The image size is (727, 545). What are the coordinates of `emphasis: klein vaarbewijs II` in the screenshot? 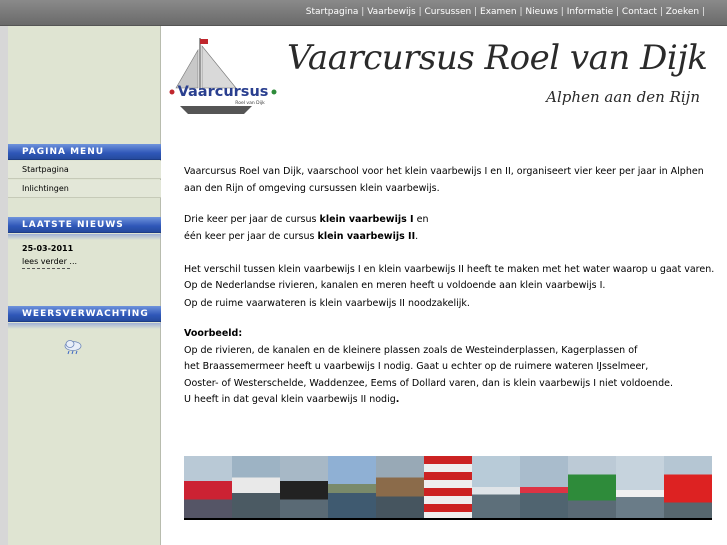 It's located at (366, 236).